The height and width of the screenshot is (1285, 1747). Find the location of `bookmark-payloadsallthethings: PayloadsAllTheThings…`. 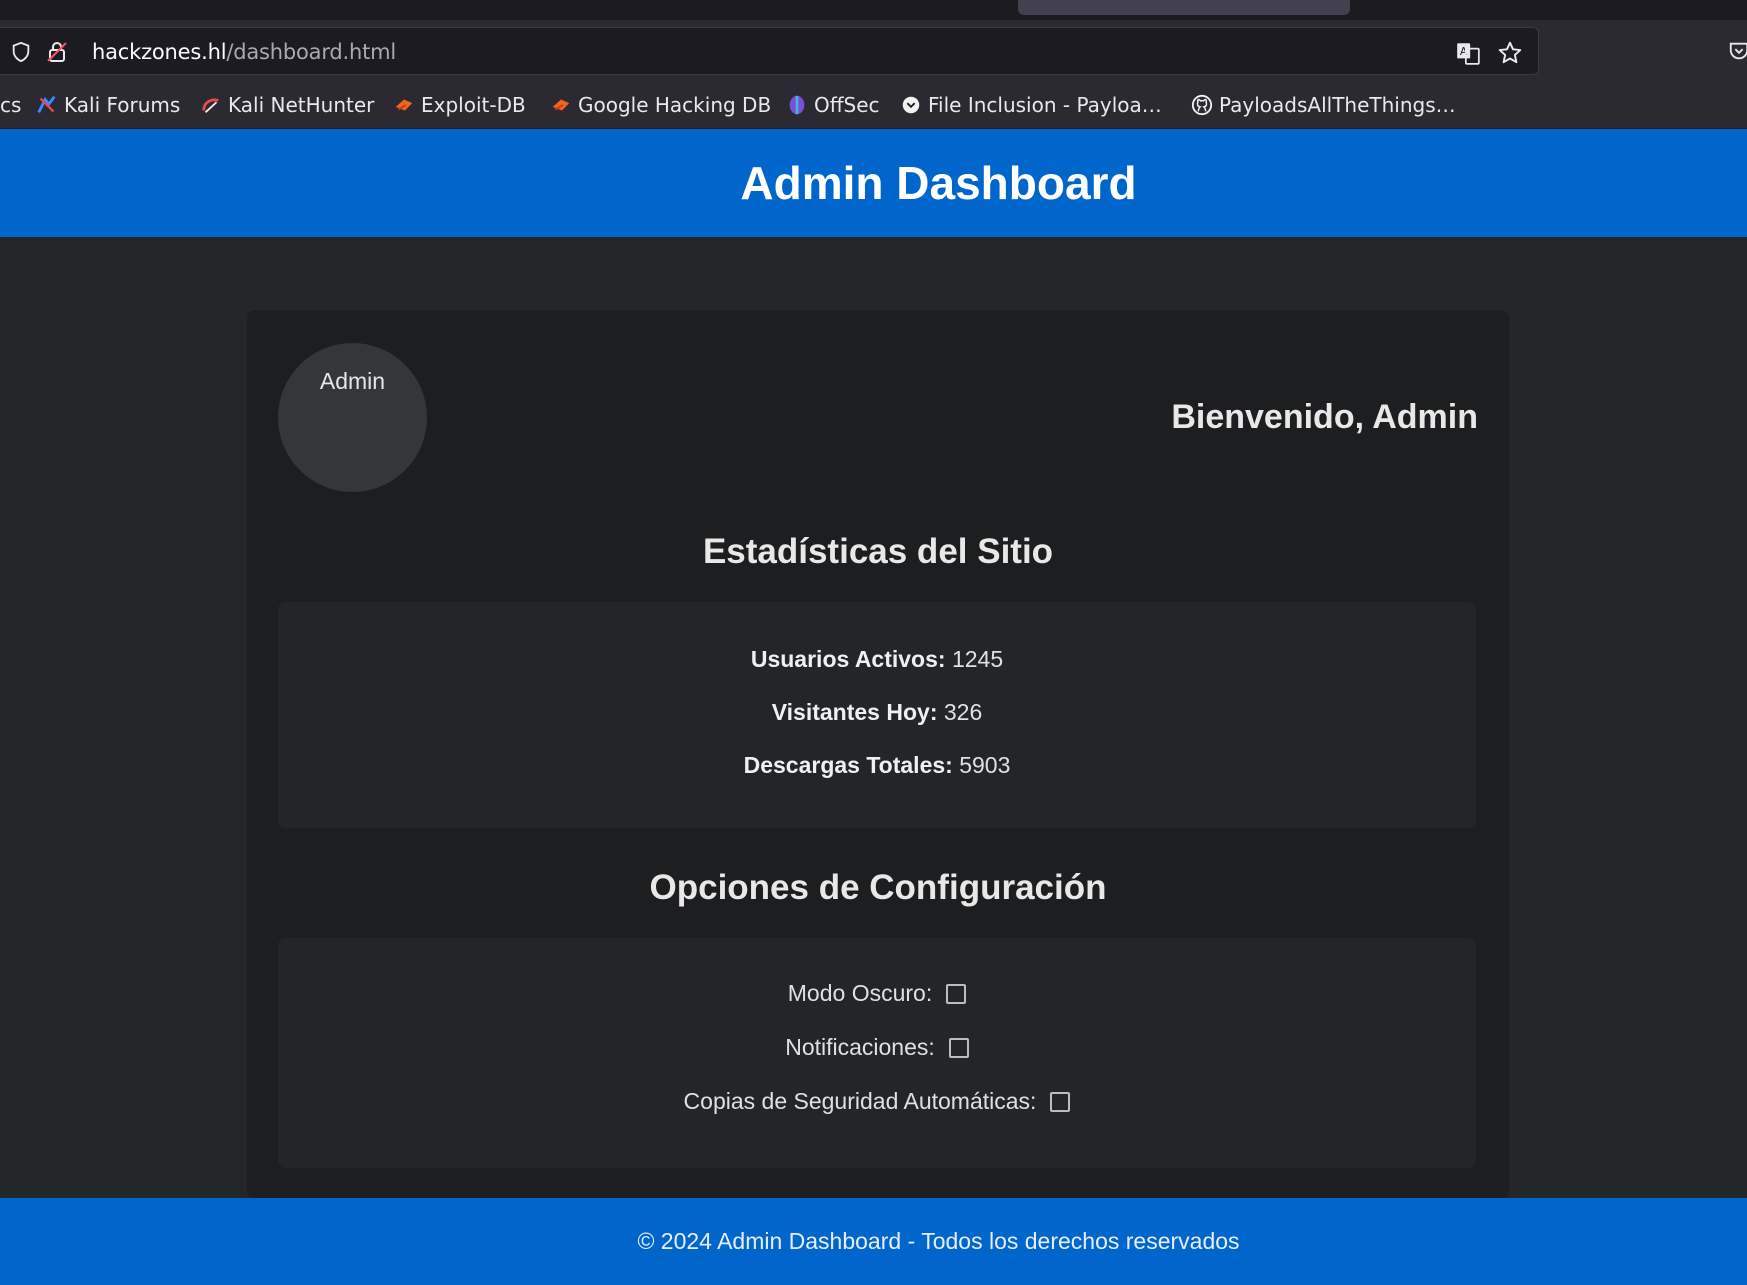

bookmark-payloadsallthethings: PayloadsAllTheThings… is located at coordinates (1323, 105).